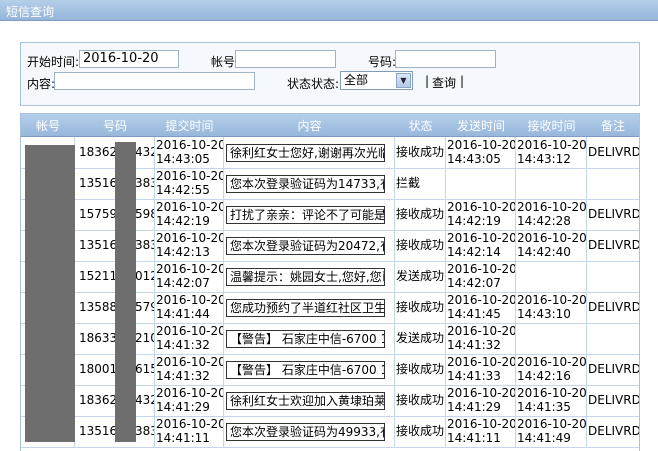  I want to click on header-note: 备注, so click(612, 126).